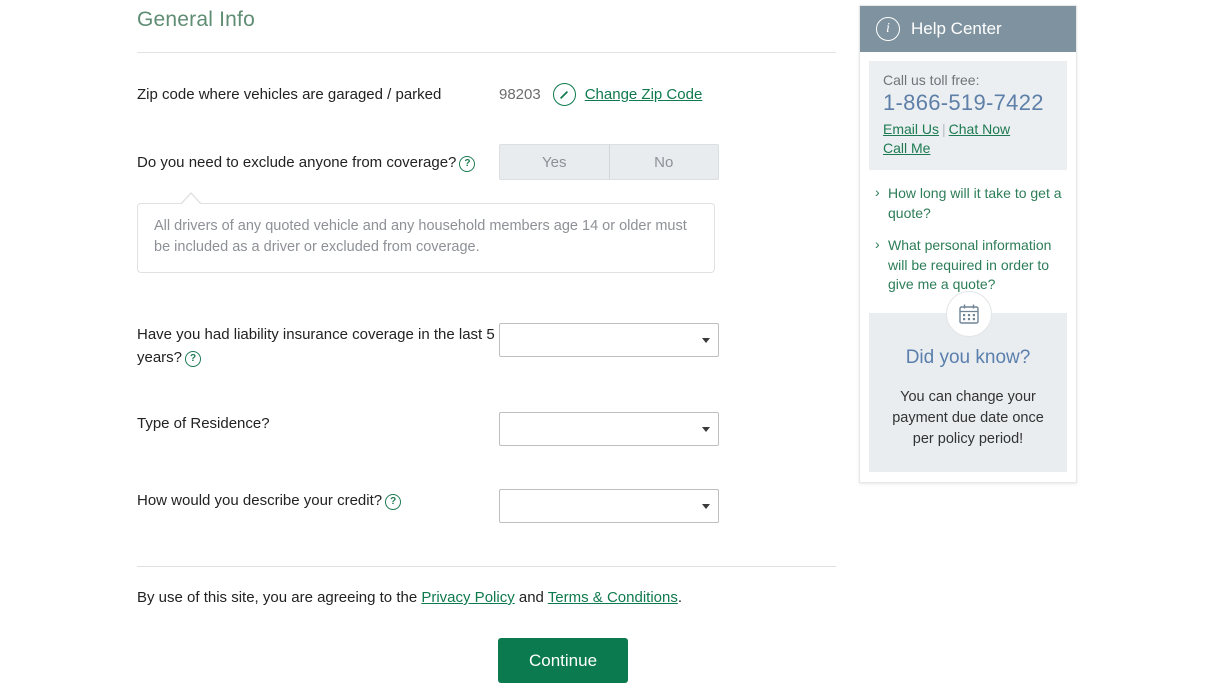 The image size is (1222, 683). I want to click on terms-middle: and, so click(531, 597).